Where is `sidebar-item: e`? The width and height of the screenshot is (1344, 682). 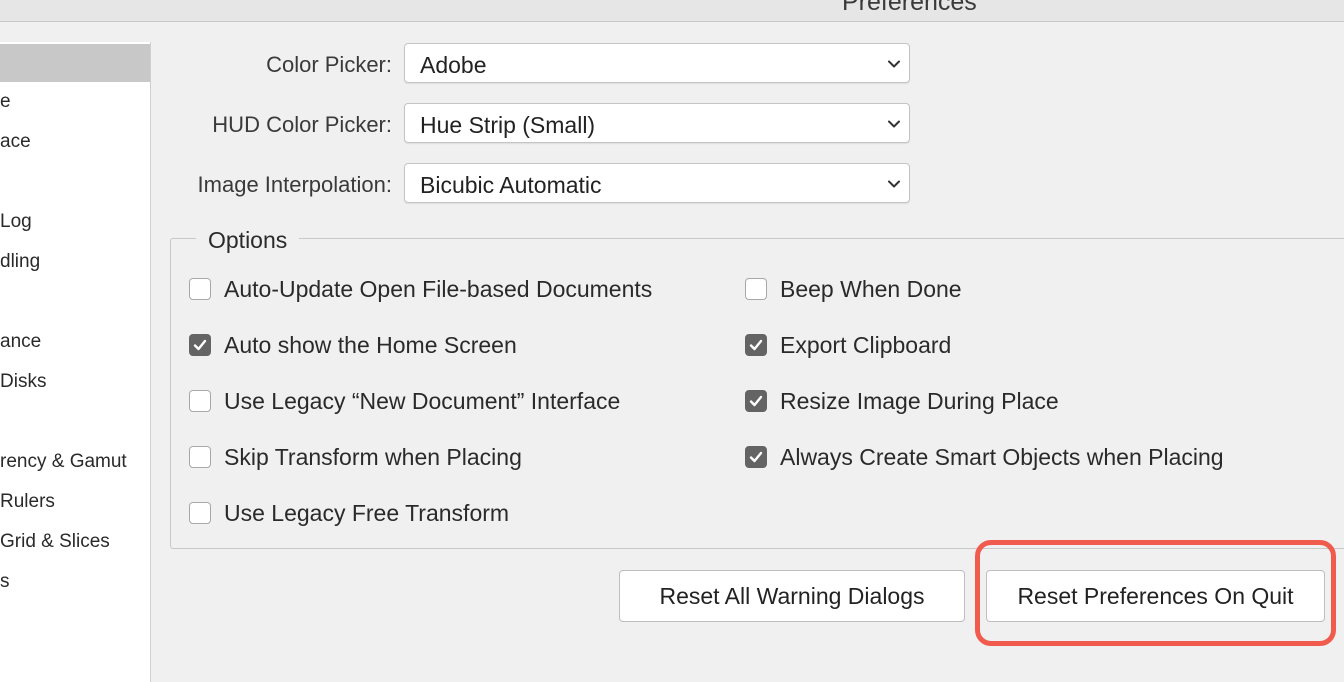 sidebar-item: e is located at coordinates (5, 102).